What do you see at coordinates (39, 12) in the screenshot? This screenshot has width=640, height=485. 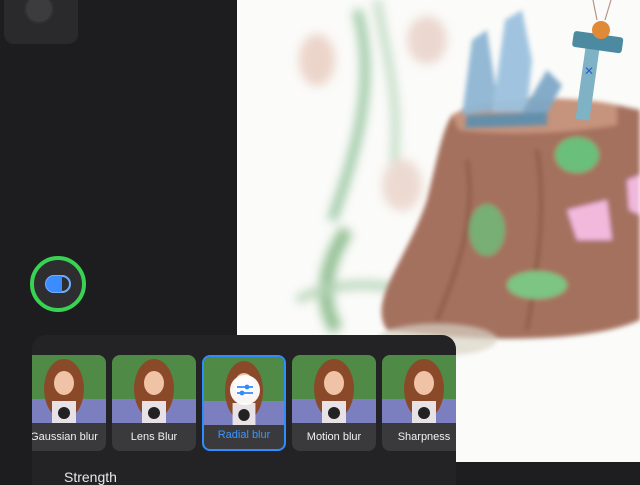 I see `tool-knob-icon` at bounding box center [39, 12].